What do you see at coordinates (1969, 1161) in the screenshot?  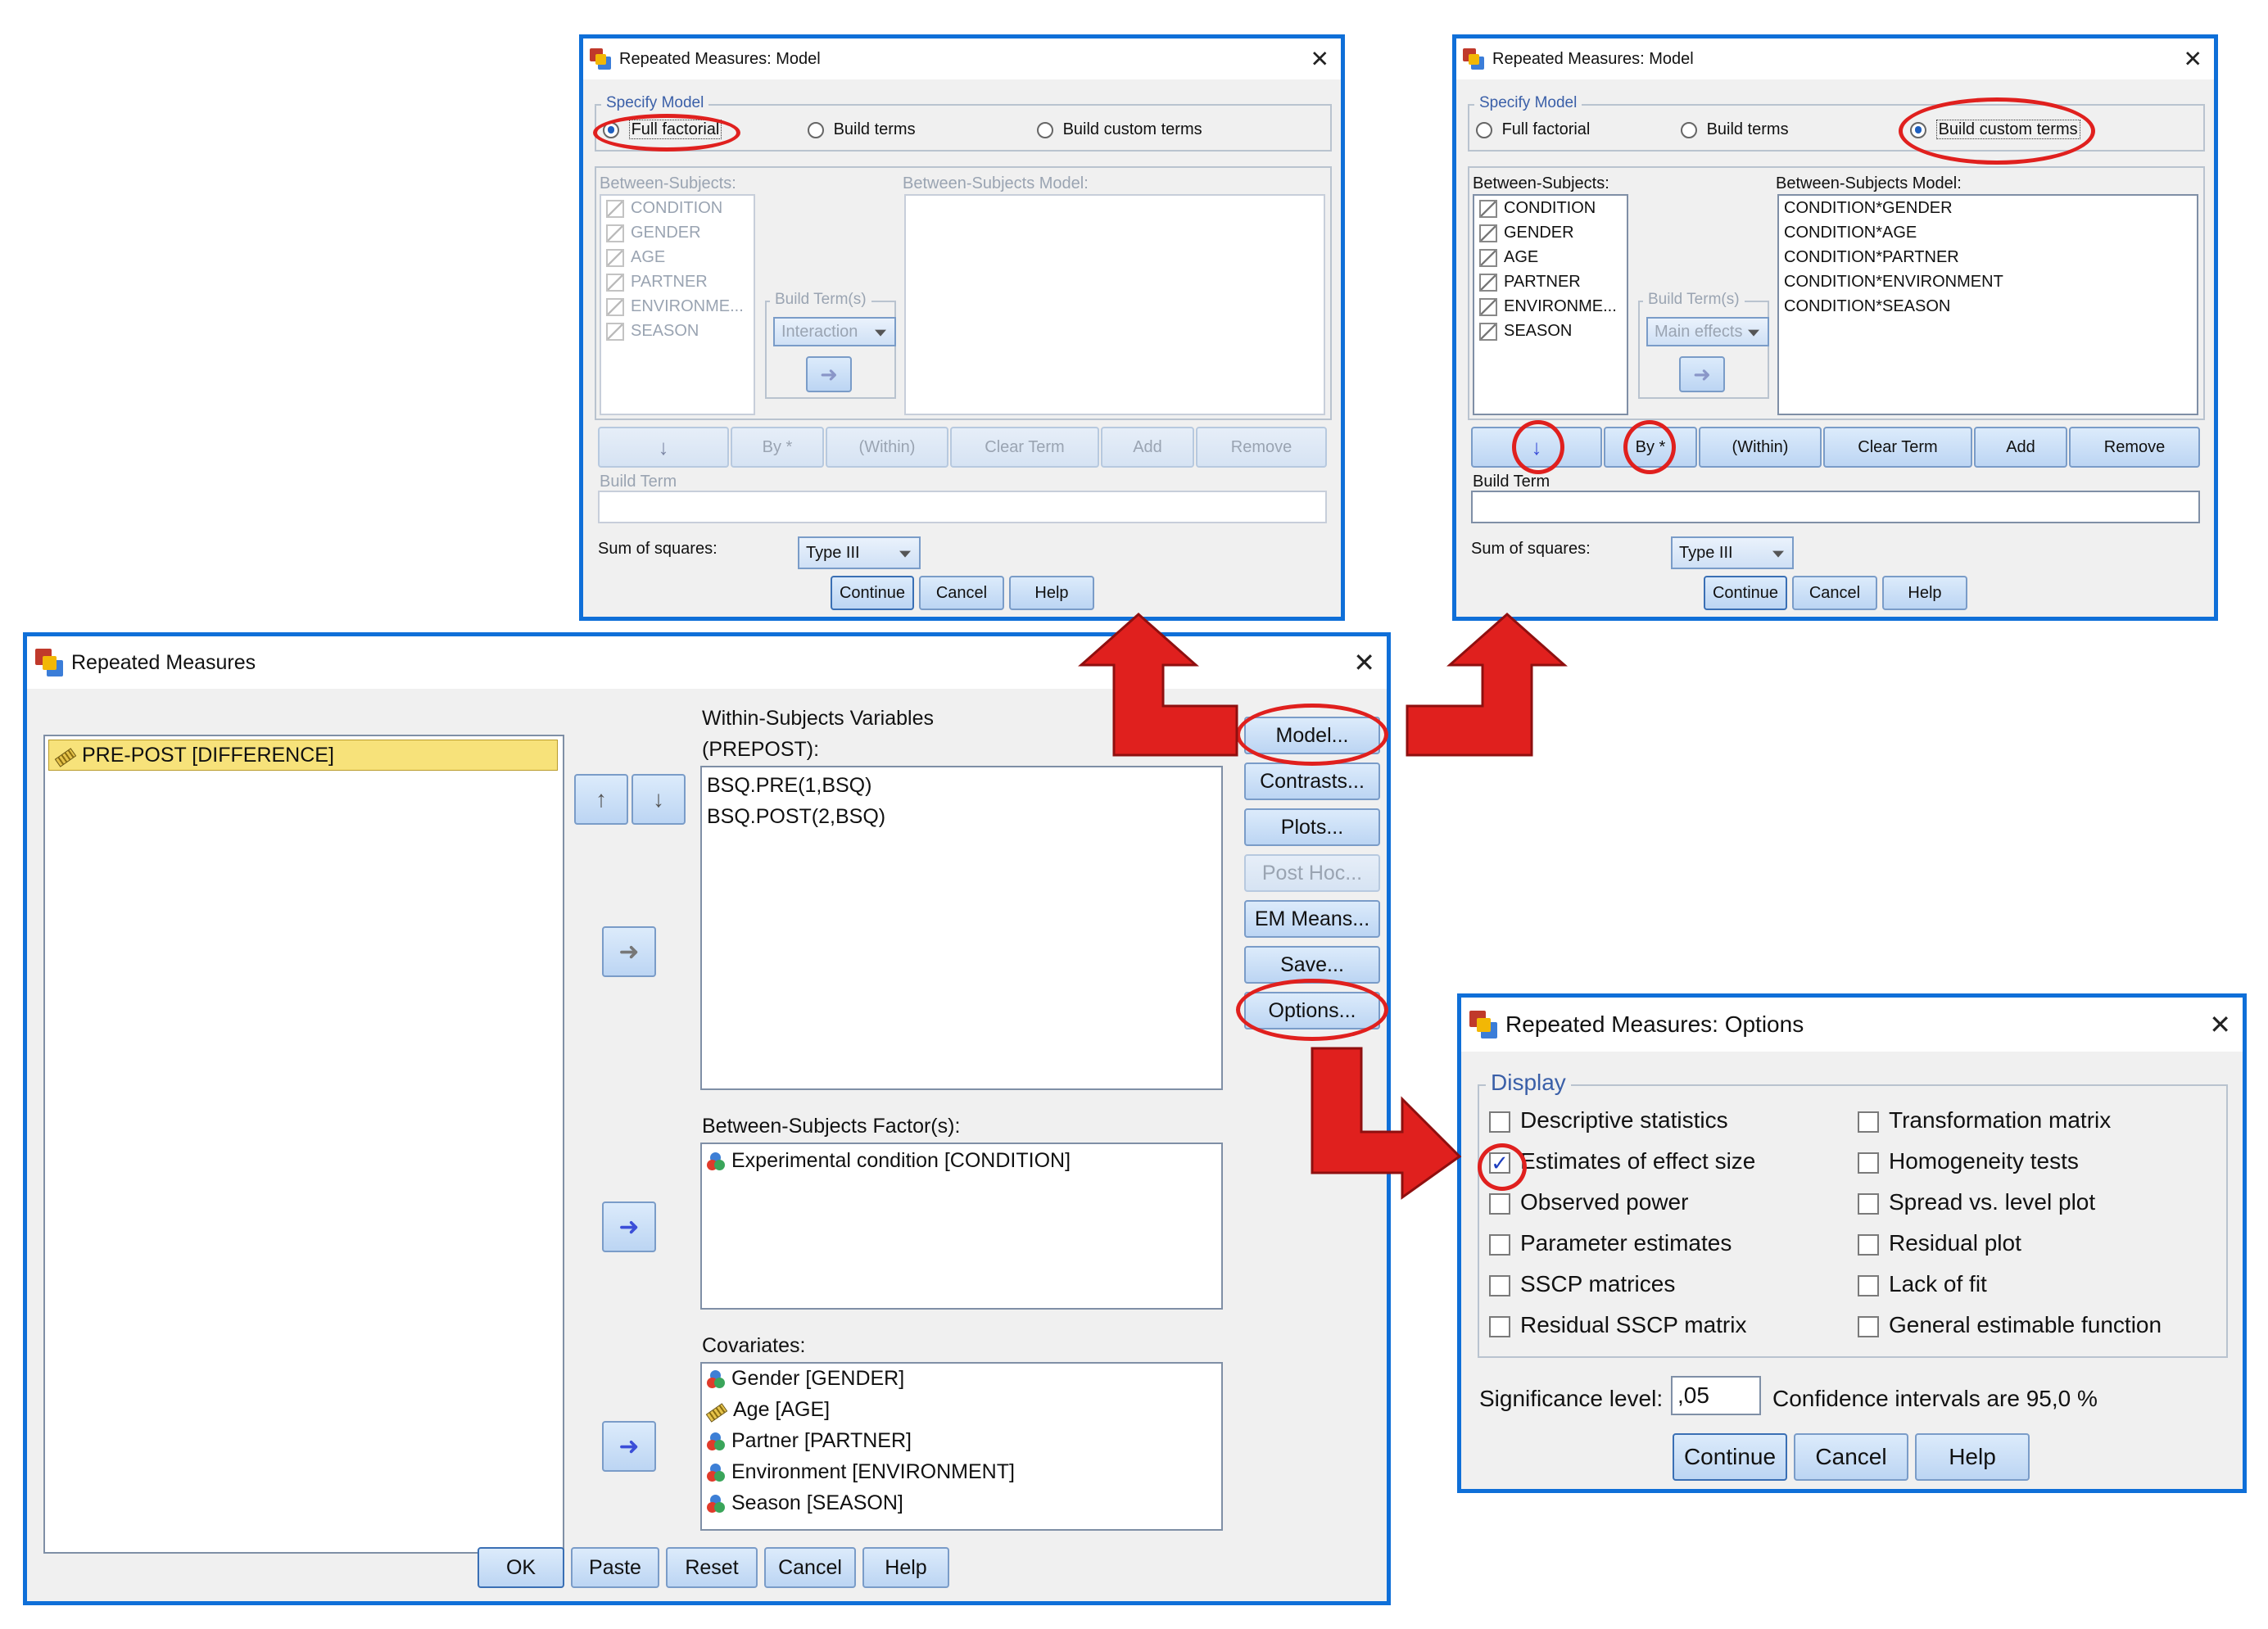 I see `checkbox-homogeneity-tests: Homogeneity tests` at bounding box center [1969, 1161].